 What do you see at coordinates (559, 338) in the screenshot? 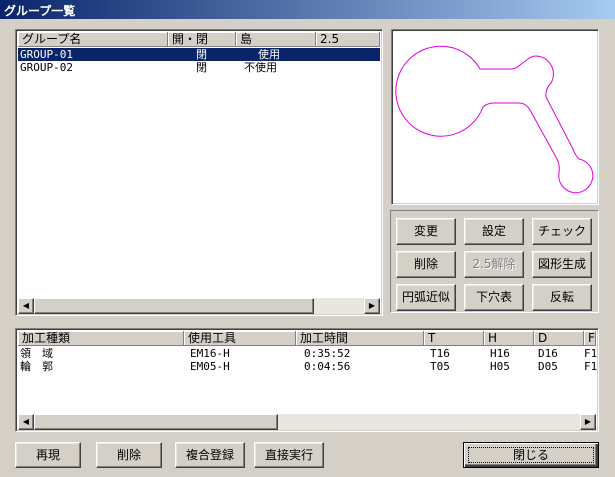
I see `process-header-d: D` at bounding box center [559, 338].